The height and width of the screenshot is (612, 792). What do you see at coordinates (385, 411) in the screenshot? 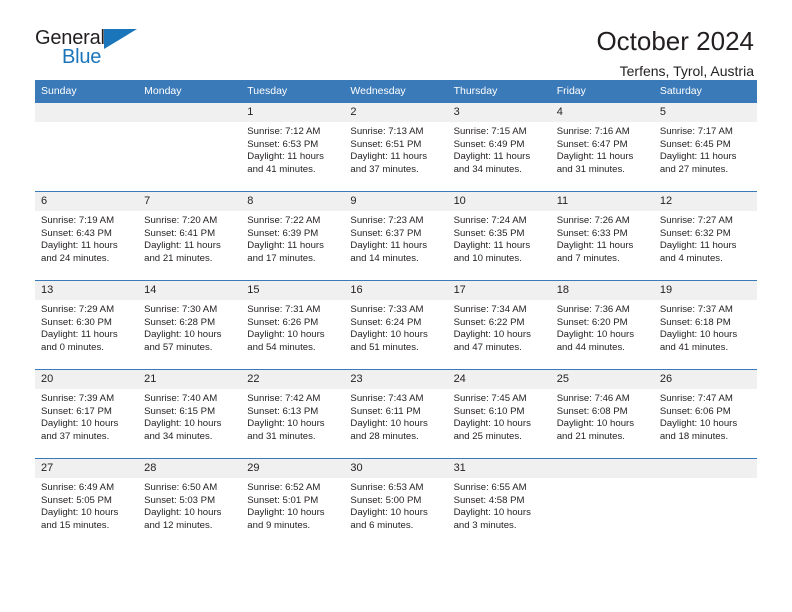
I see `sunset-text: Sunset: 6:11 PM` at bounding box center [385, 411].